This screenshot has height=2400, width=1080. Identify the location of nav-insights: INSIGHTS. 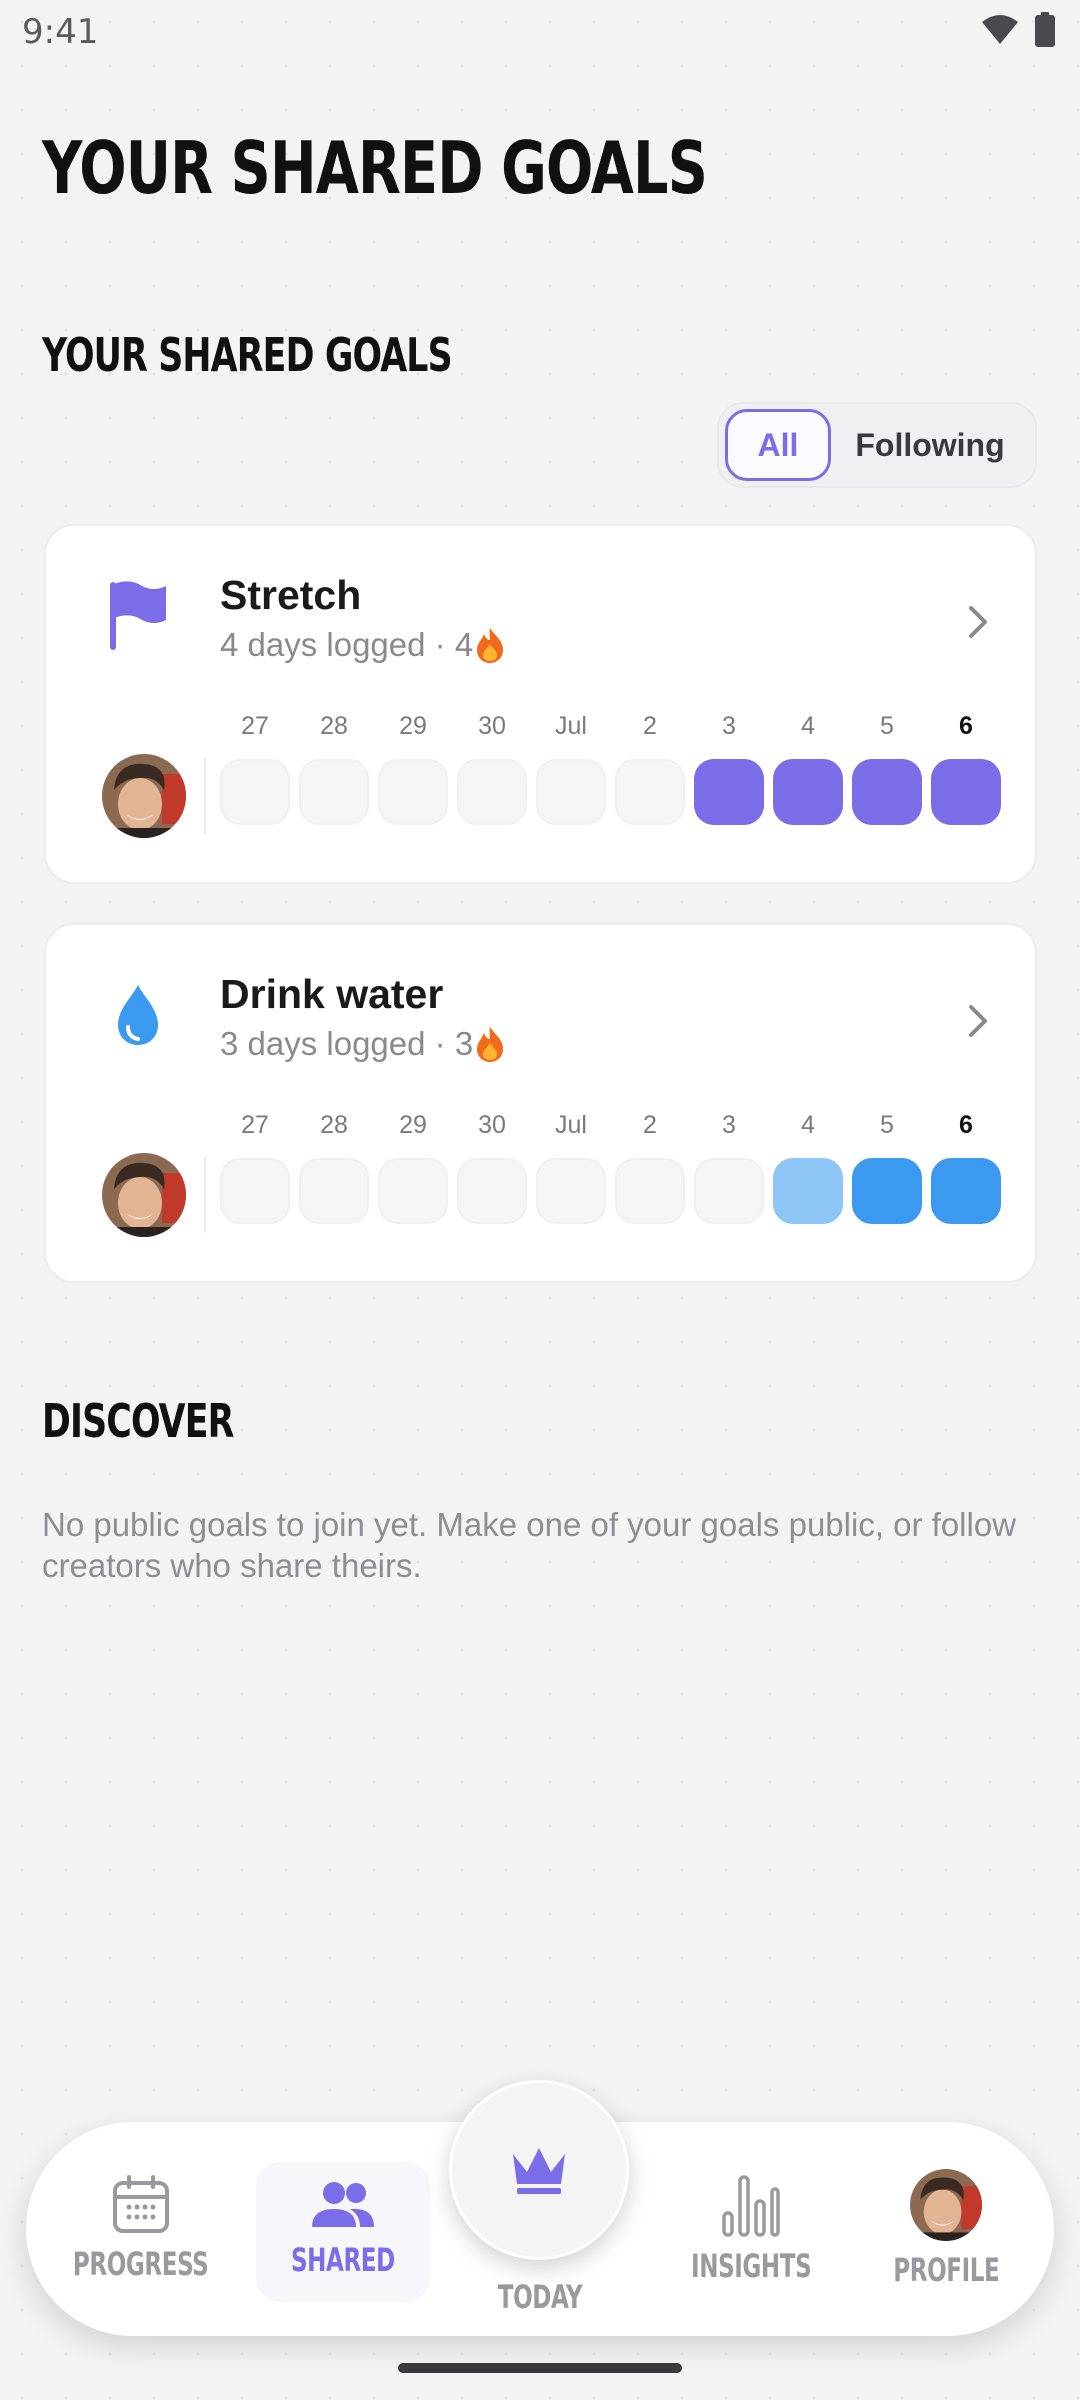
(751, 2229).